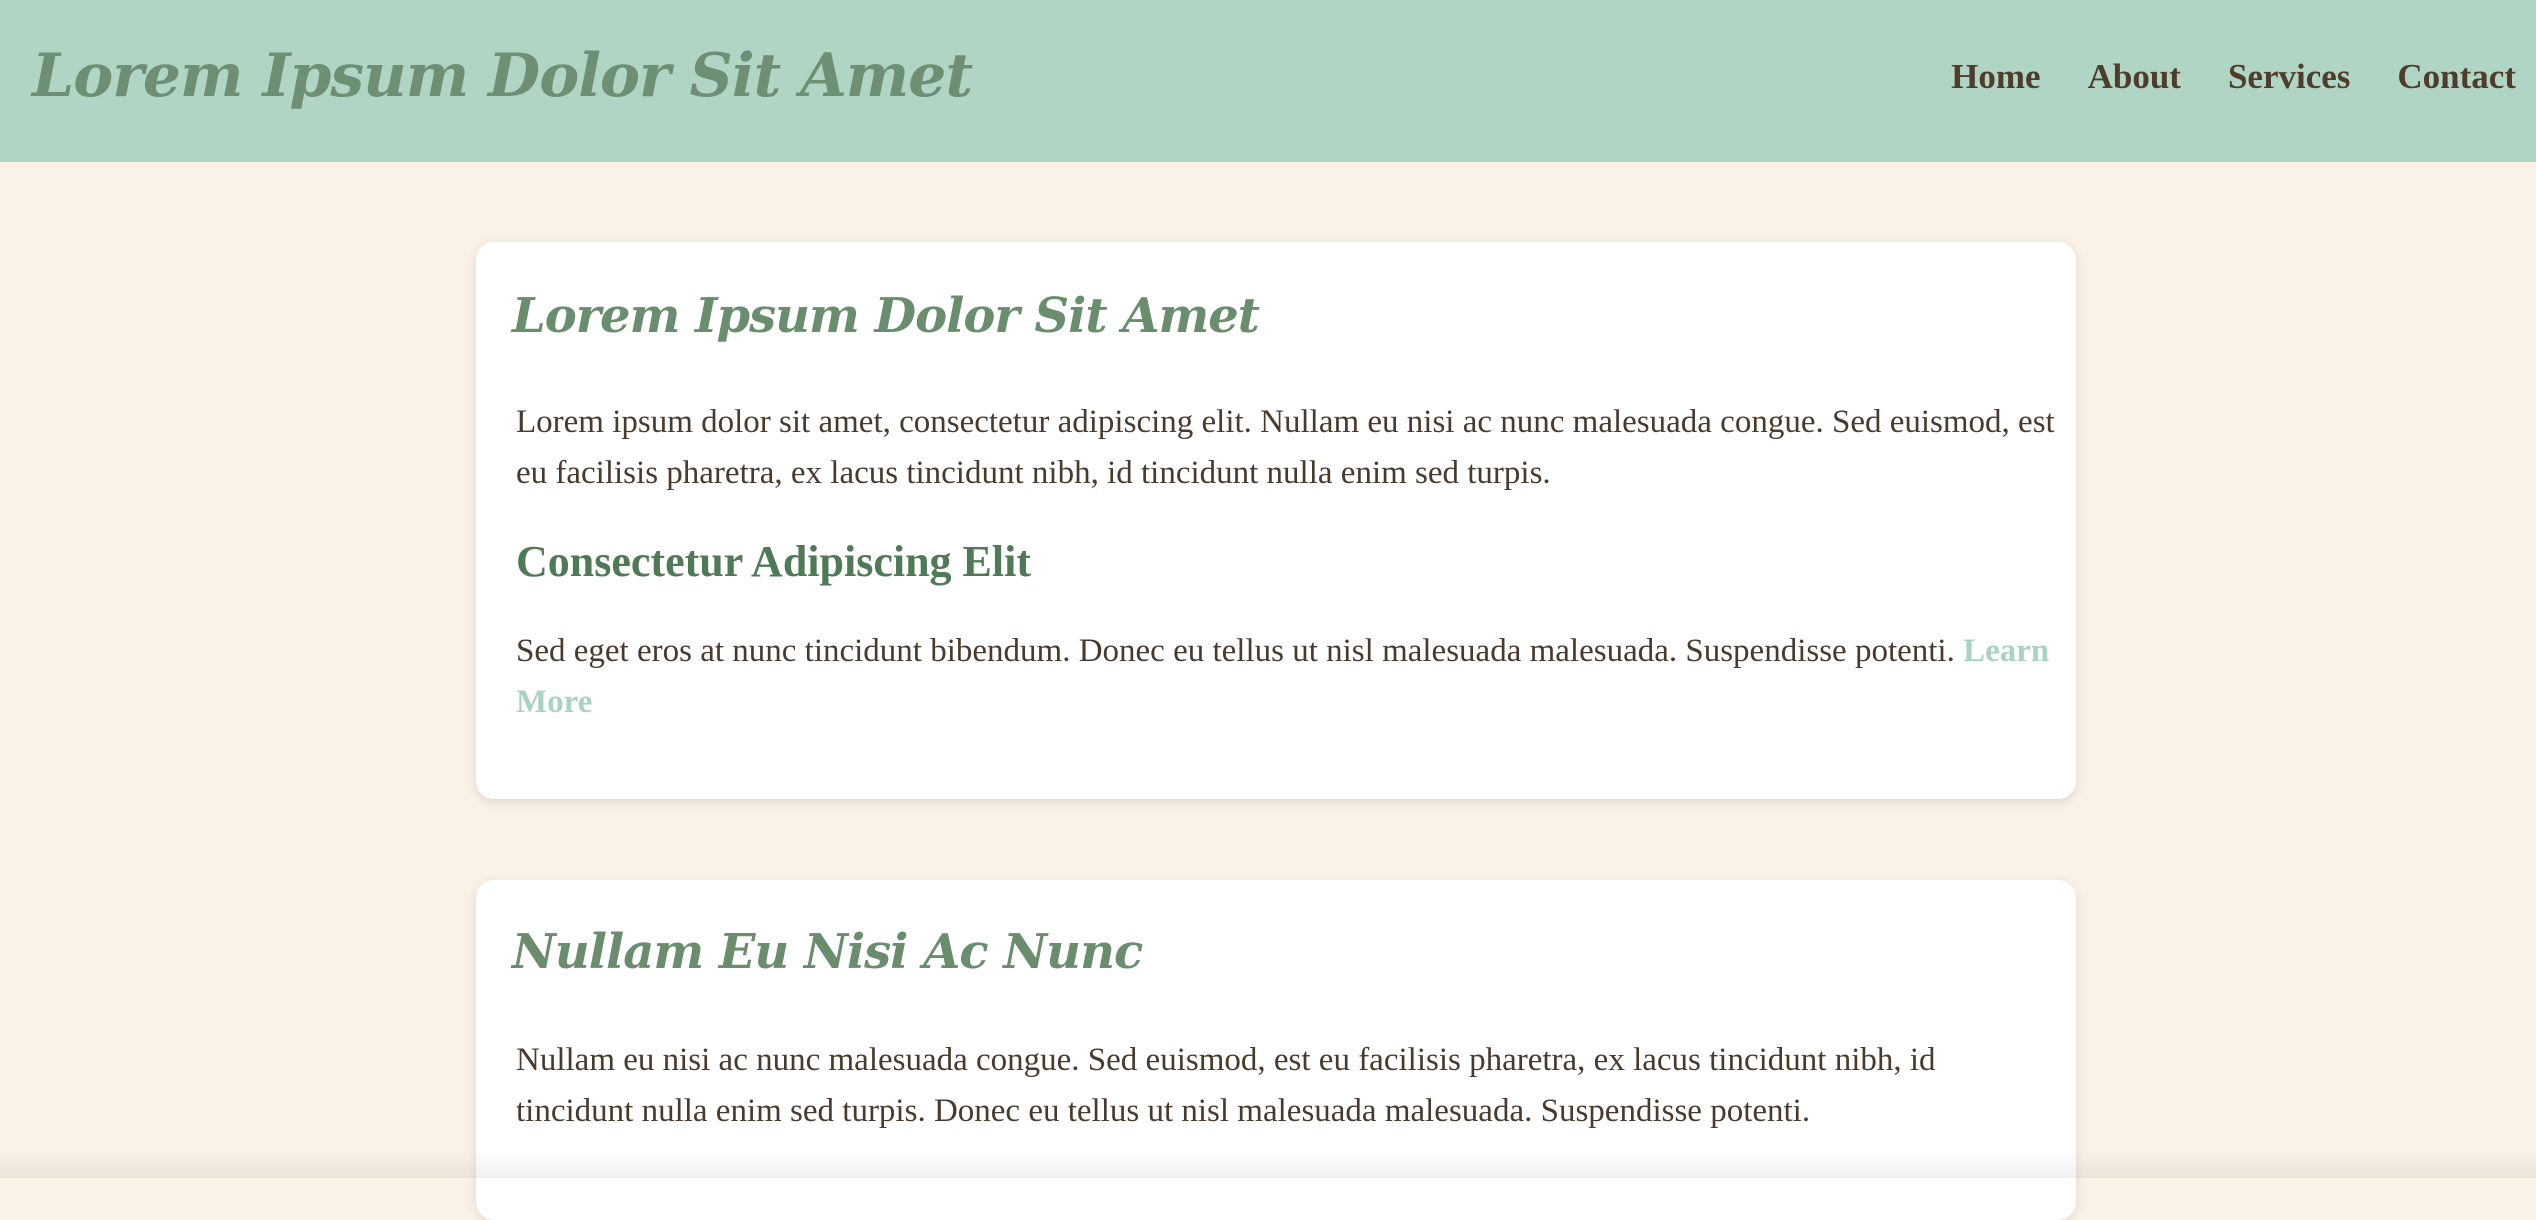  Describe the element at coordinates (502, 76) in the screenshot. I see `site-title: Lorem Ipsum Dolor Sit Amet` at that location.